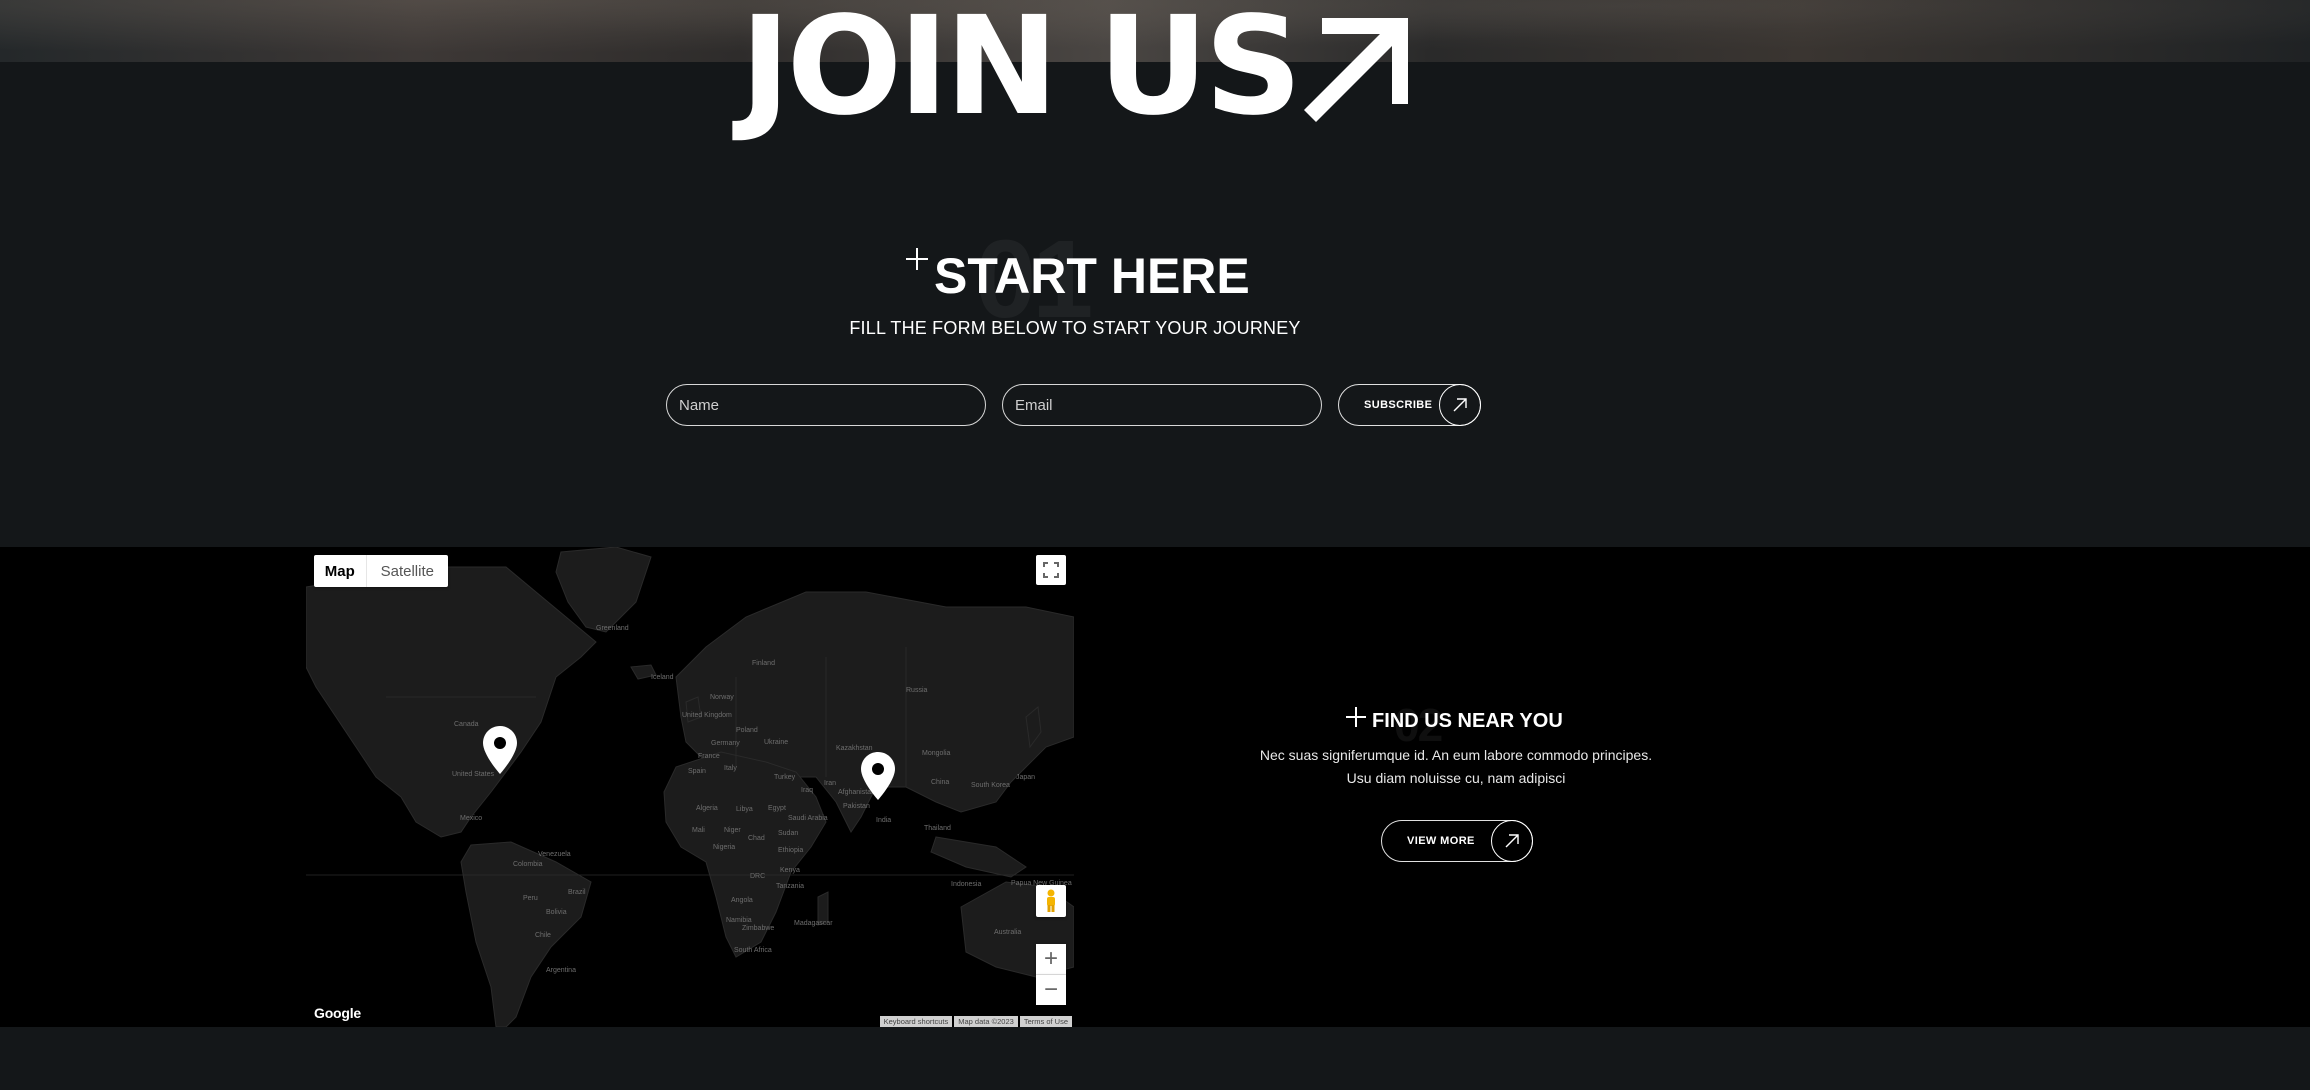 Image resolution: width=2310 pixels, height=1090 pixels. Describe the element at coordinates (1045, 1021) in the screenshot. I see `terms-of-use-link: Terms of Use` at that location.